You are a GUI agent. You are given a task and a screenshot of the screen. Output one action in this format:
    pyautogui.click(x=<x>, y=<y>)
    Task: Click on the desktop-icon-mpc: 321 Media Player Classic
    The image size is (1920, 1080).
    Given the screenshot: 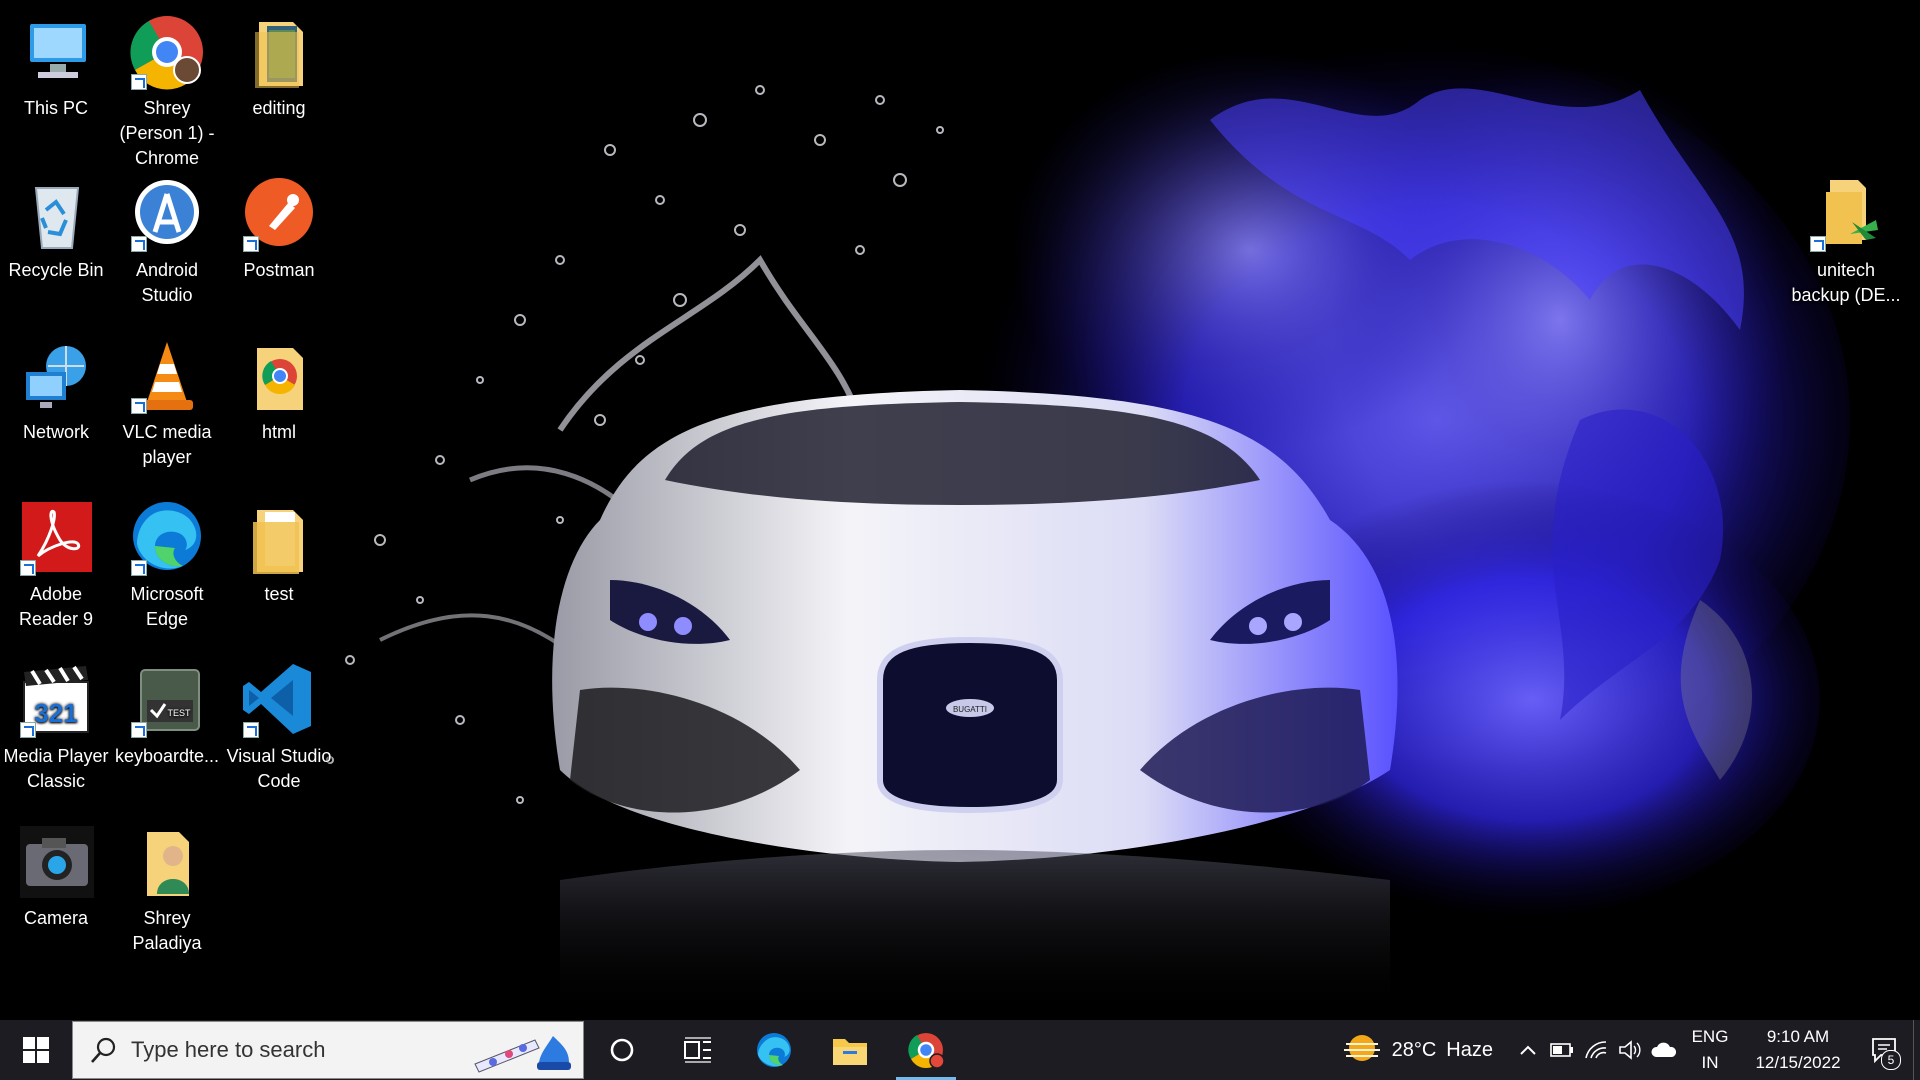 What is the action you would take?
    pyautogui.click(x=56, y=727)
    